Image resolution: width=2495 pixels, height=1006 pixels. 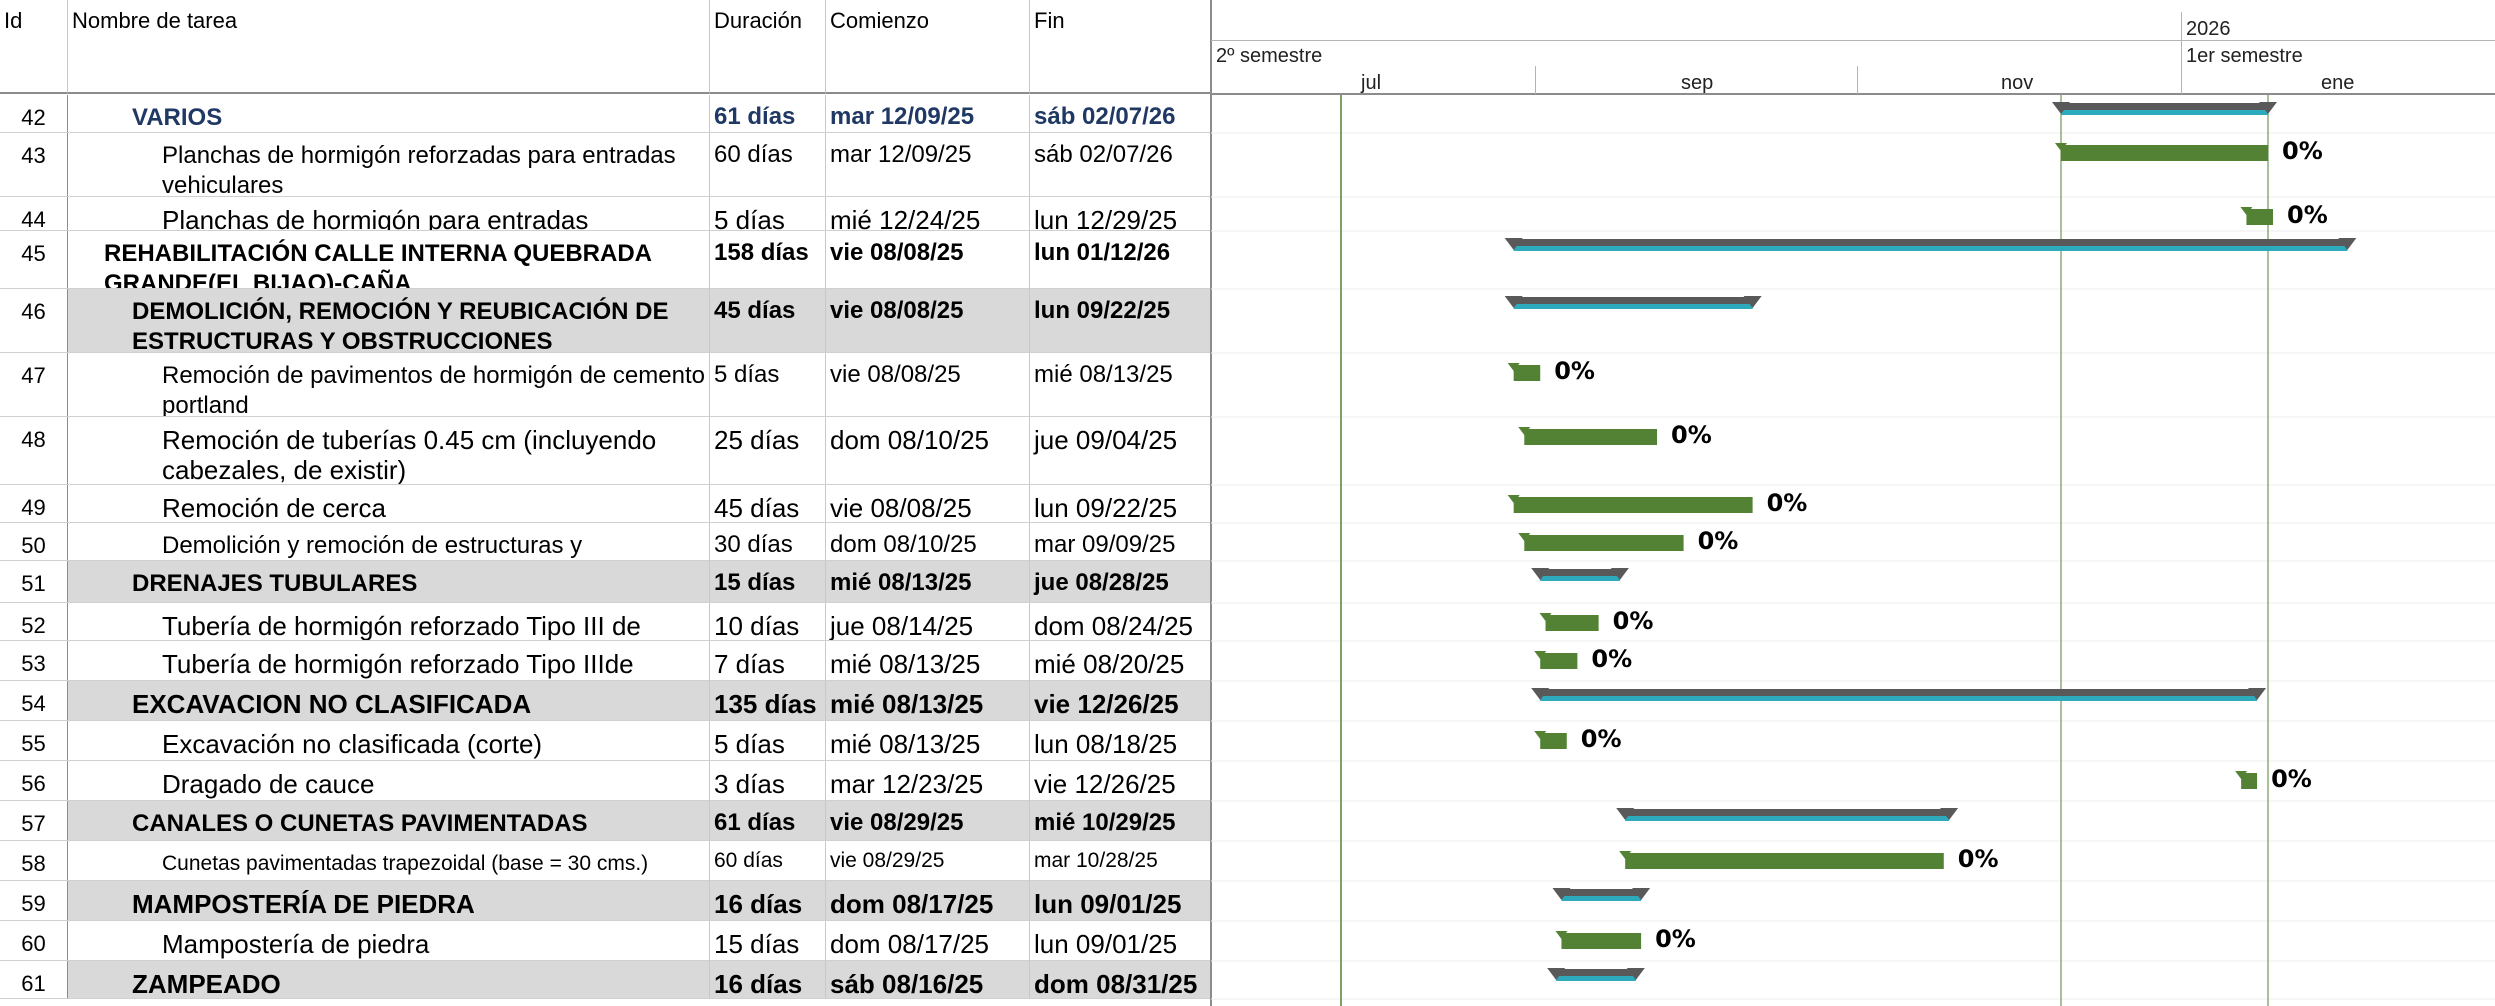 What do you see at coordinates (34, 660) in the screenshot?
I see `row-id-cell: 53` at bounding box center [34, 660].